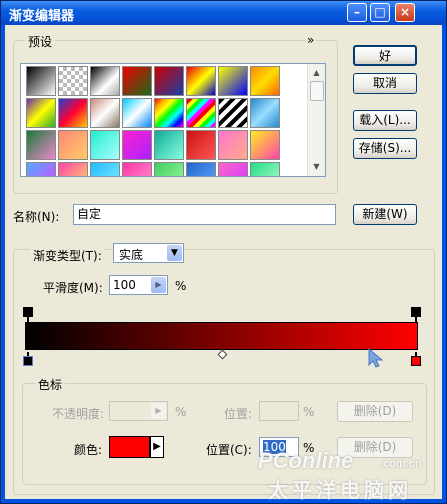 The width and height of the screenshot is (447, 504). I want to click on presets-label: 预设, so click(40, 41).